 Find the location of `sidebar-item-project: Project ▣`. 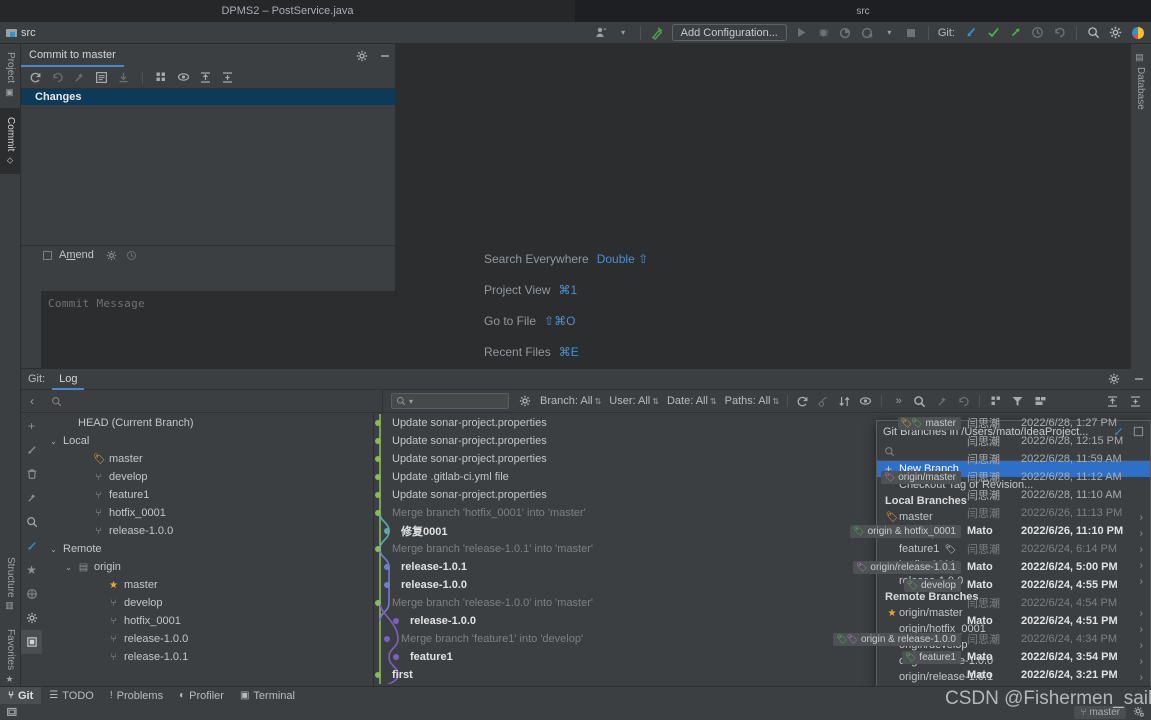

sidebar-item-project: Project ▣ is located at coordinates (10, 75).